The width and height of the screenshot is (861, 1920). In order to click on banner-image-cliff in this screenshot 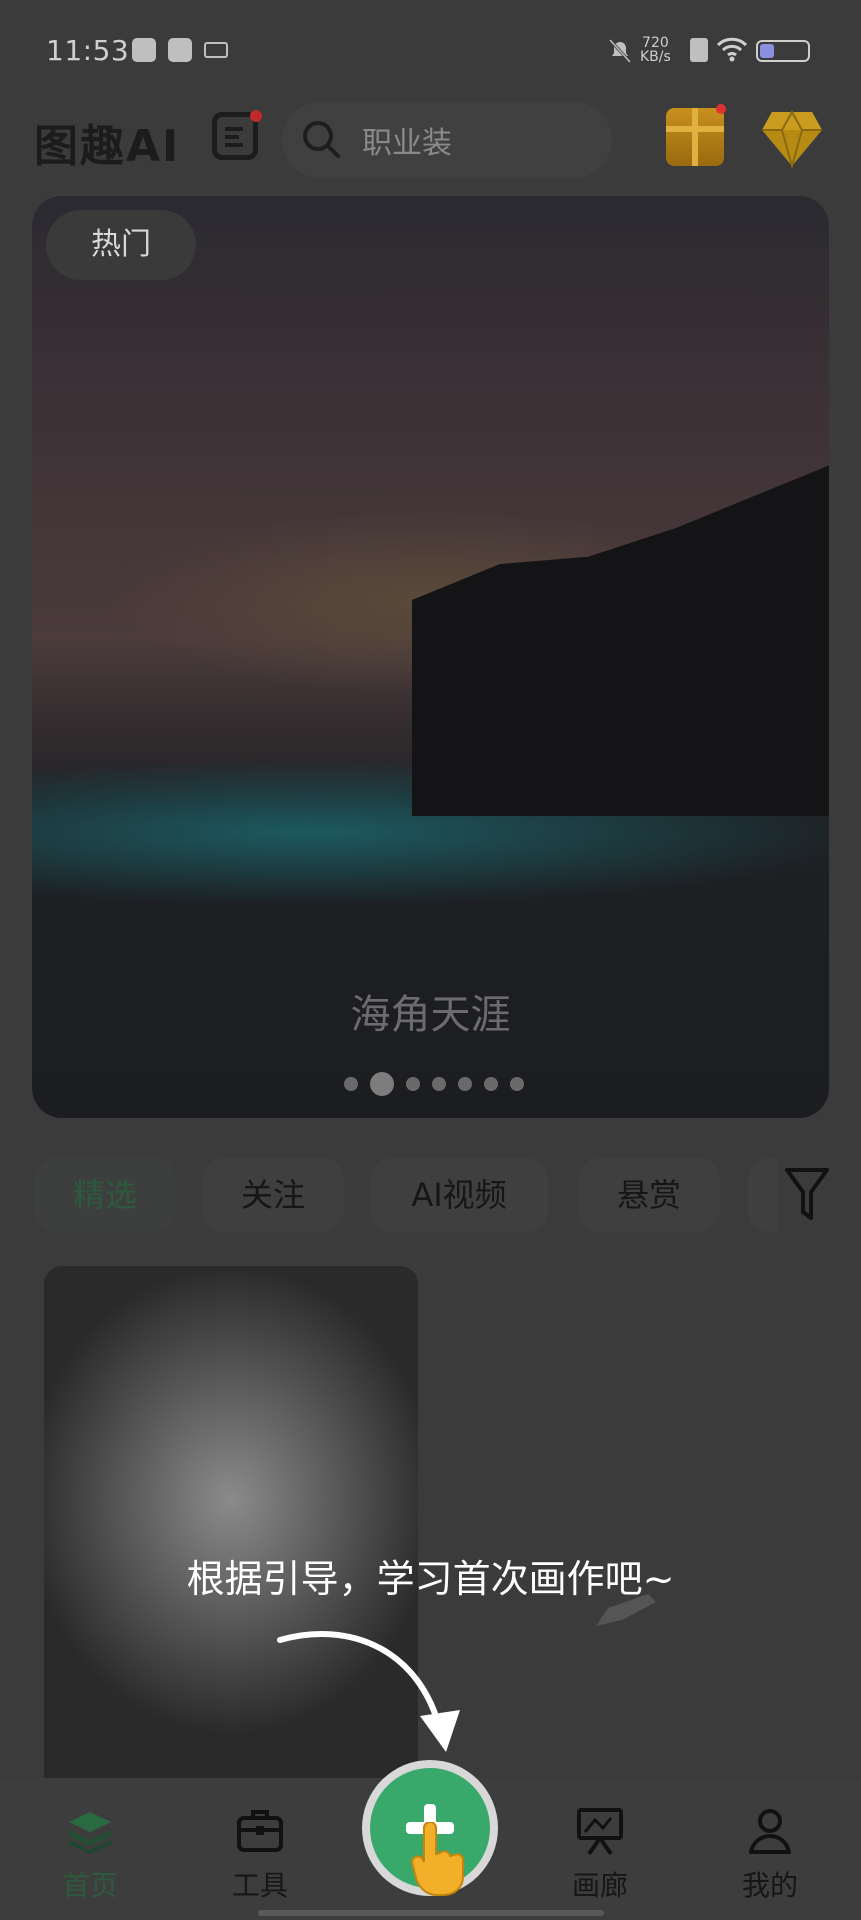, I will do `click(620, 636)`.